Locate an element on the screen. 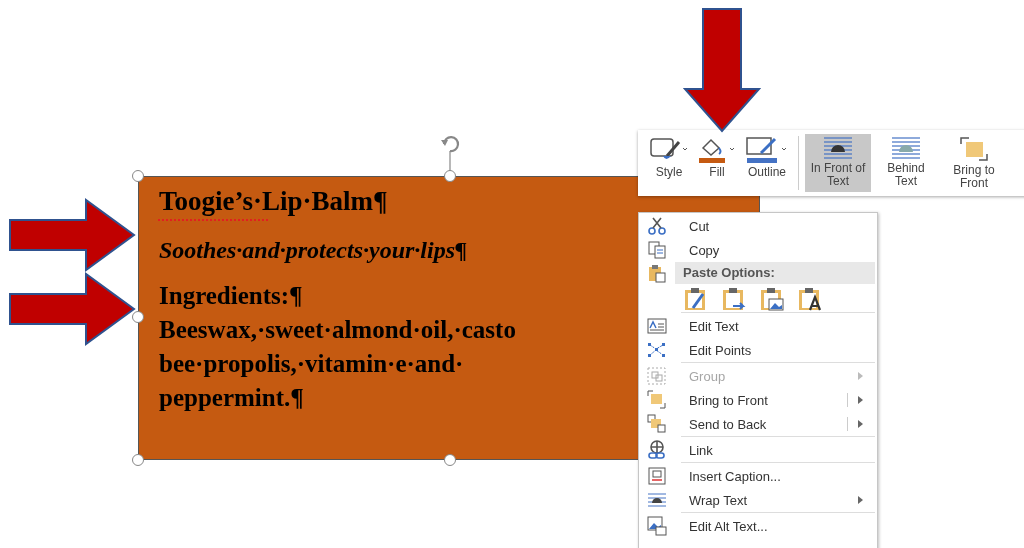 Image resolution: width=1024 pixels, height=548 pixels. wrap-text-icon is located at coordinates (657, 500).